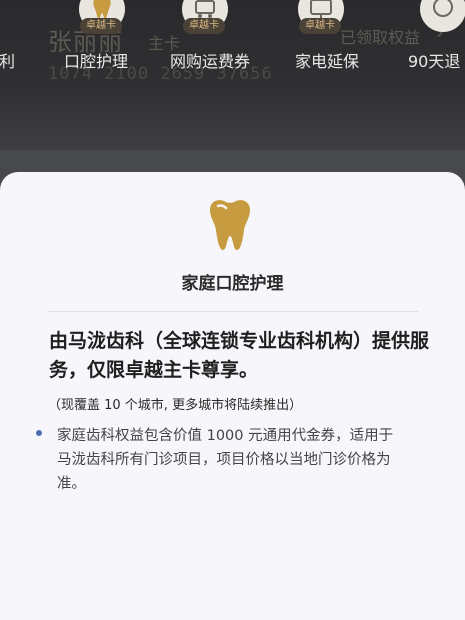 This screenshot has height=620, width=465. Describe the element at coordinates (442, 16) in the screenshot. I see `return-icon` at that location.